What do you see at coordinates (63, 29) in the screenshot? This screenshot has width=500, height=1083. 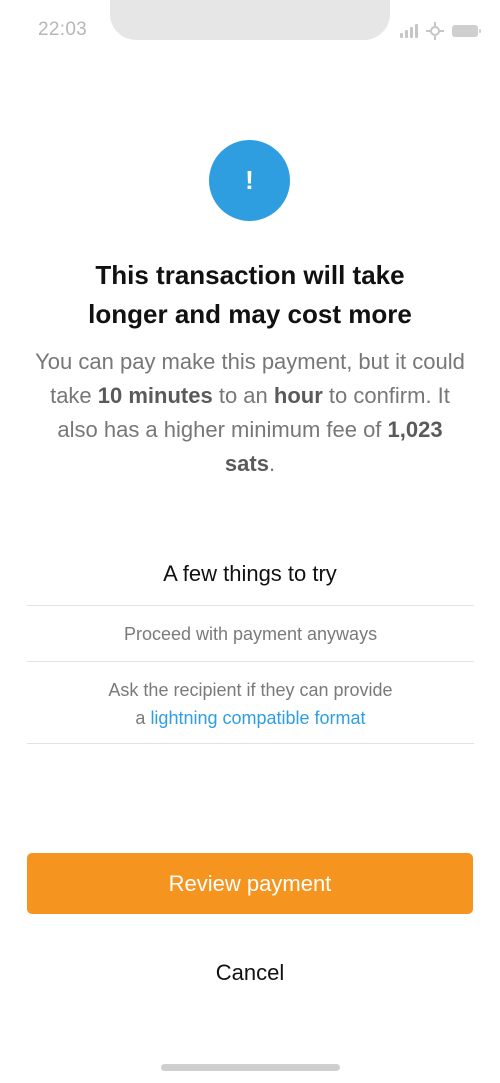 I see `status-time: 22:03` at bounding box center [63, 29].